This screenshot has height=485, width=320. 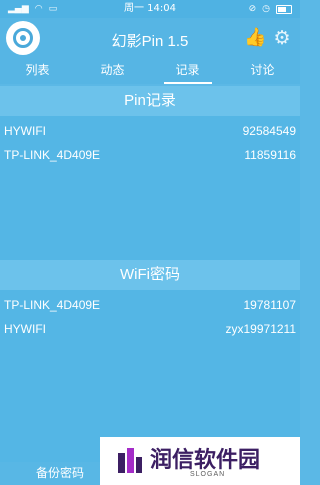 What do you see at coordinates (262, 72) in the screenshot?
I see `tab-discussion: 讨论` at bounding box center [262, 72].